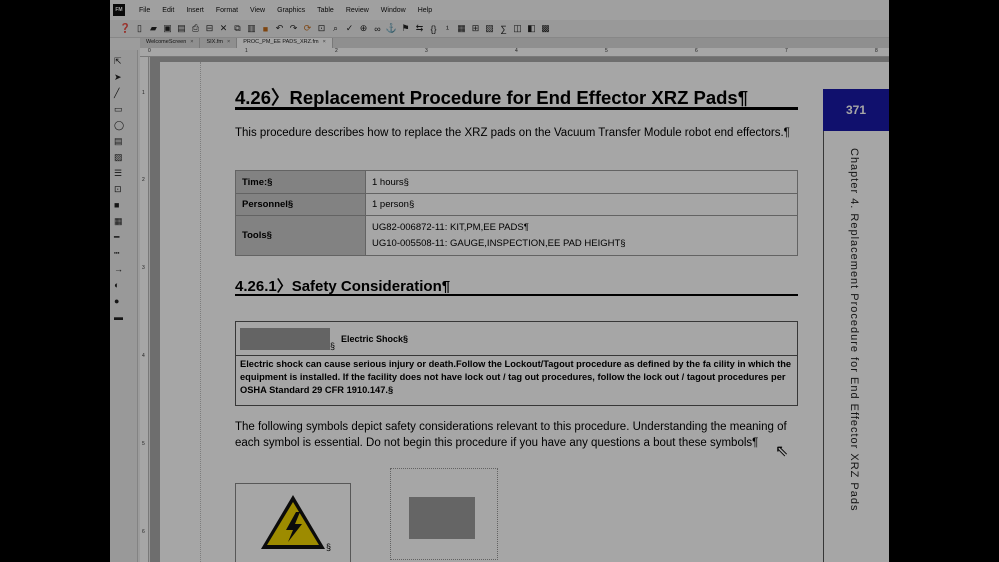 The height and width of the screenshot is (562, 999). What do you see at coordinates (139, 28) in the screenshot?
I see `new-document-icon: ▯` at bounding box center [139, 28].